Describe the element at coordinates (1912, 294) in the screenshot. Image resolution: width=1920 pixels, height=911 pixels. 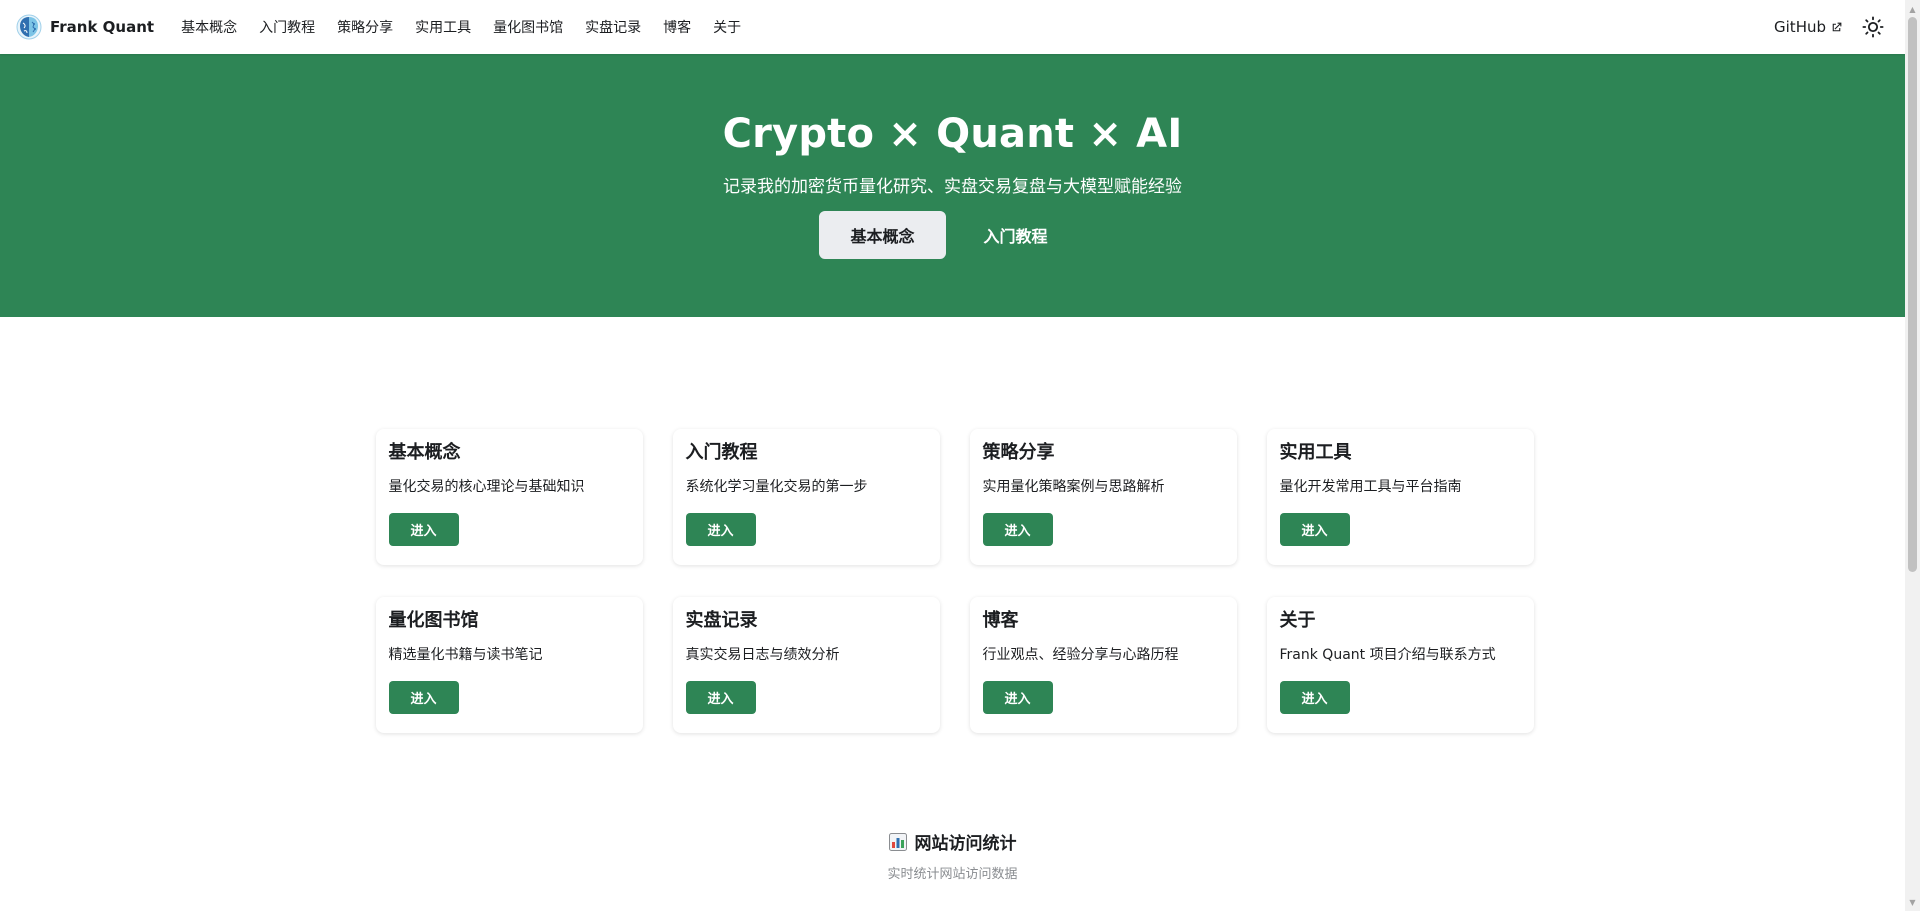
I see `scroll-thumb` at that location.